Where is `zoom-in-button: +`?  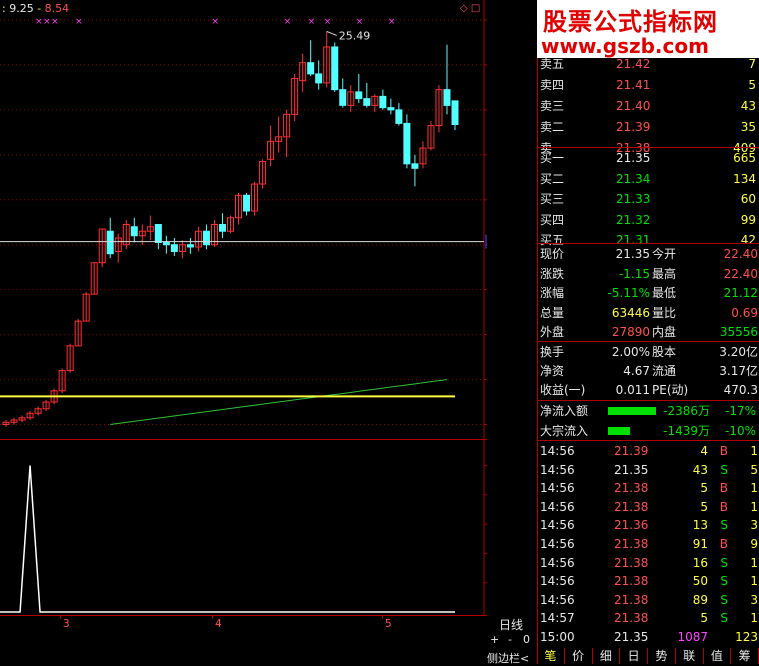
zoom-in-button: + is located at coordinates (494, 639).